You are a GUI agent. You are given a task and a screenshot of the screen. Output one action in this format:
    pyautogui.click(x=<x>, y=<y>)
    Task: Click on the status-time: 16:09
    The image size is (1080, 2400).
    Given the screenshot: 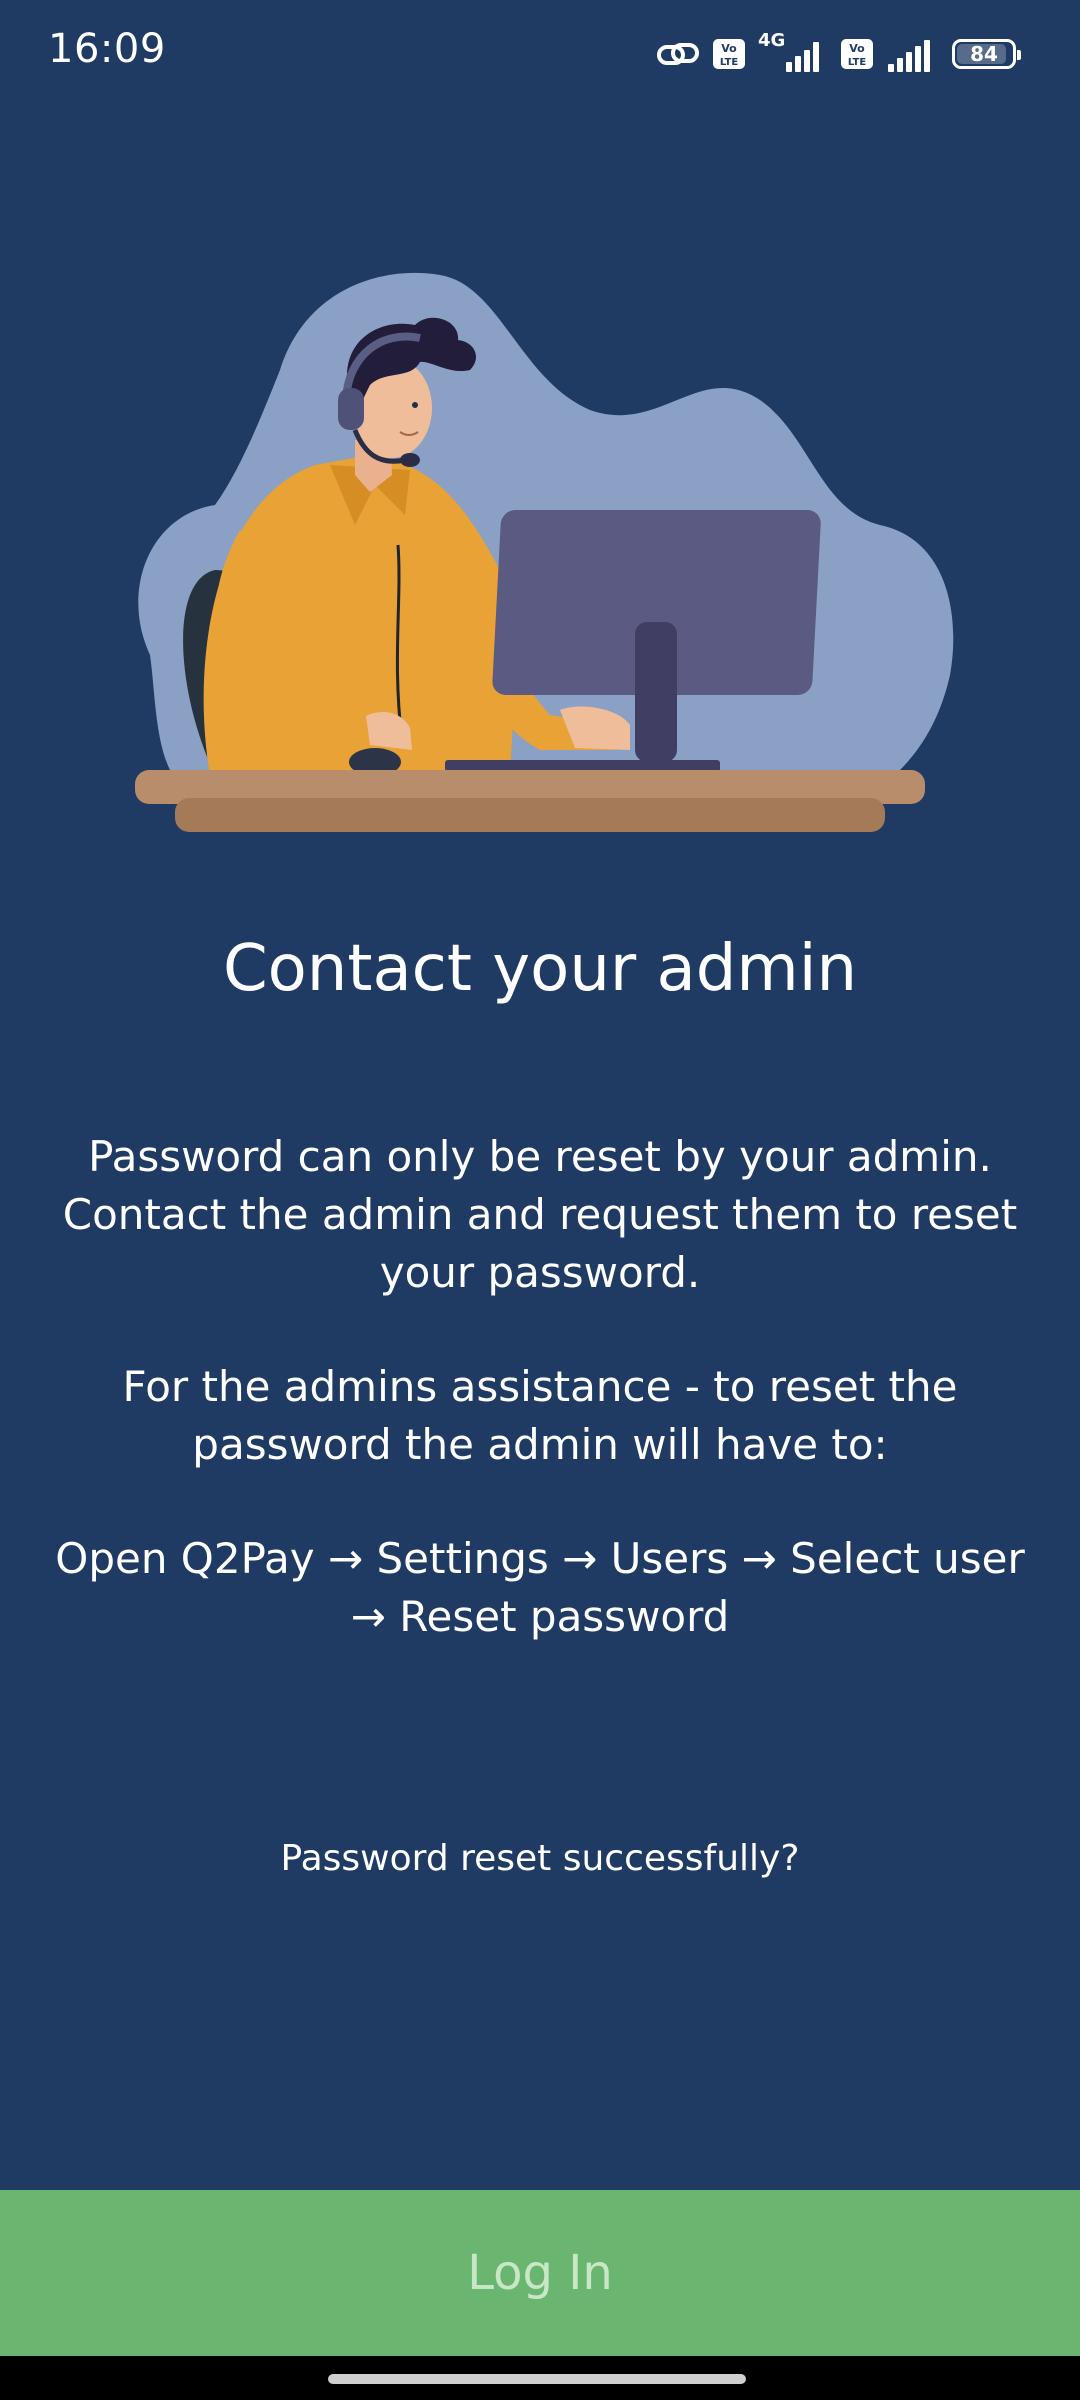 What is the action you would take?
    pyautogui.click(x=107, y=49)
    